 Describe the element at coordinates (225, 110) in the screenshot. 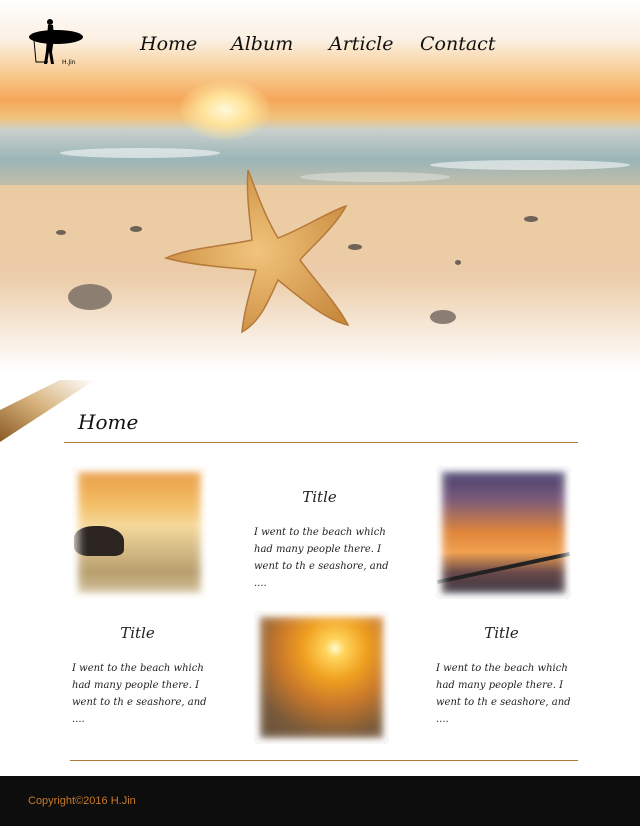

I see `sun-glow` at that location.